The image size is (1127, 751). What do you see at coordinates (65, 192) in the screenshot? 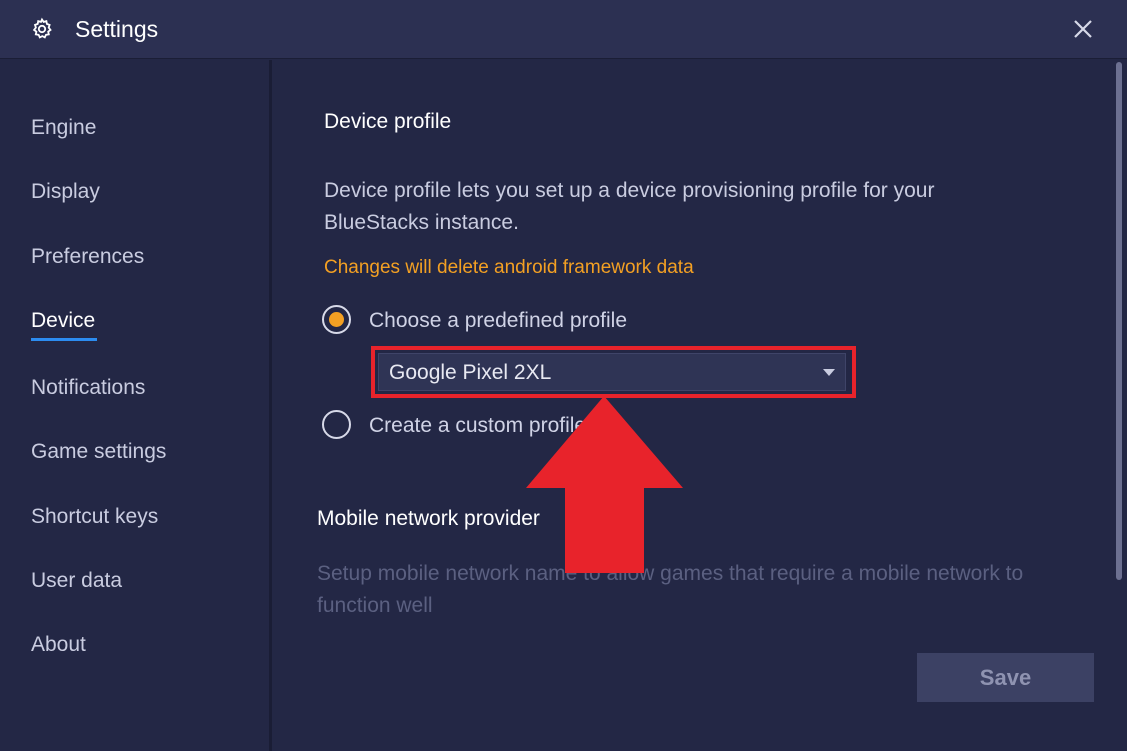
I see `sidebar-item-display: Display` at bounding box center [65, 192].